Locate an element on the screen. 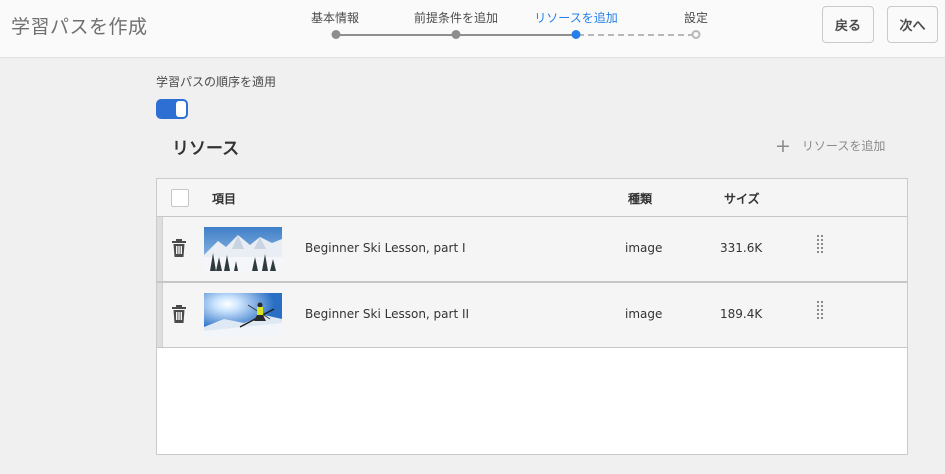  resource-size: 331.6K is located at coordinates (741, 248).